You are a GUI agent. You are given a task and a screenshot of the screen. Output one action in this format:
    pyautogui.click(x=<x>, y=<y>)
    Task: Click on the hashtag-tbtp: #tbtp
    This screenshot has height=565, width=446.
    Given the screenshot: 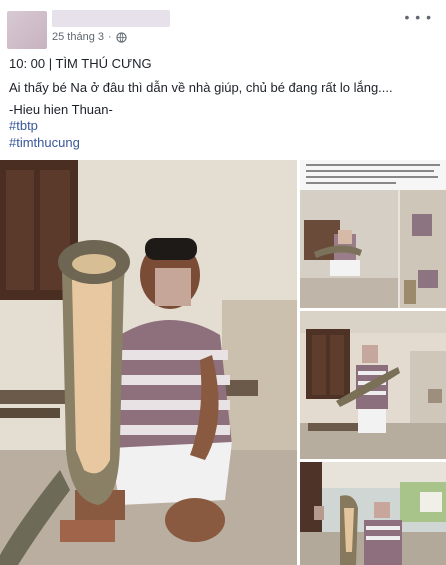 What is the action you would take?
    pyautogui.click(x=23, y=126)
    